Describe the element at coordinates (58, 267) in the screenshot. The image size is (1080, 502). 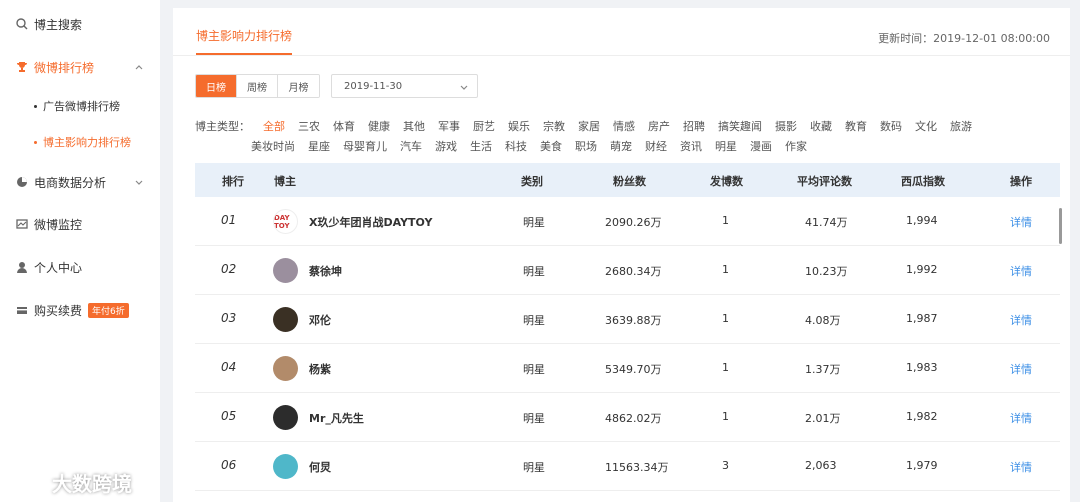
I see `sidebar-item-label: 个人中心` at that location.